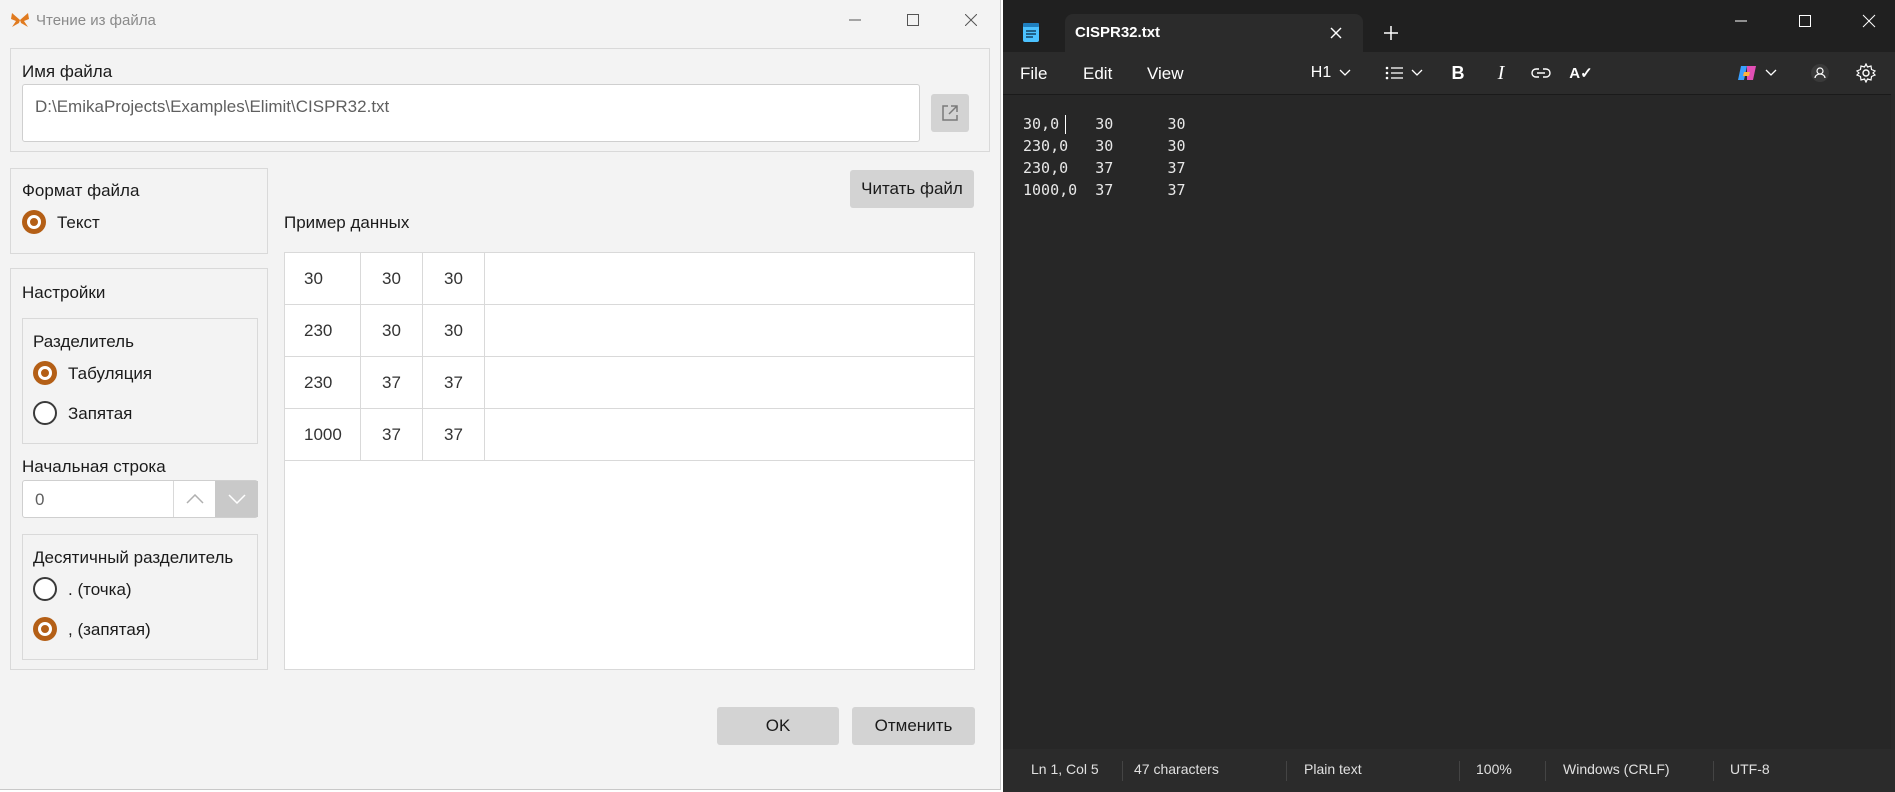 The width and height of the screenshot is (1895, 792). What do you see at coordinates (67, 71) in the screenshot?
I see `file-name-label: Имя файла` at bounding box center [67, 71].